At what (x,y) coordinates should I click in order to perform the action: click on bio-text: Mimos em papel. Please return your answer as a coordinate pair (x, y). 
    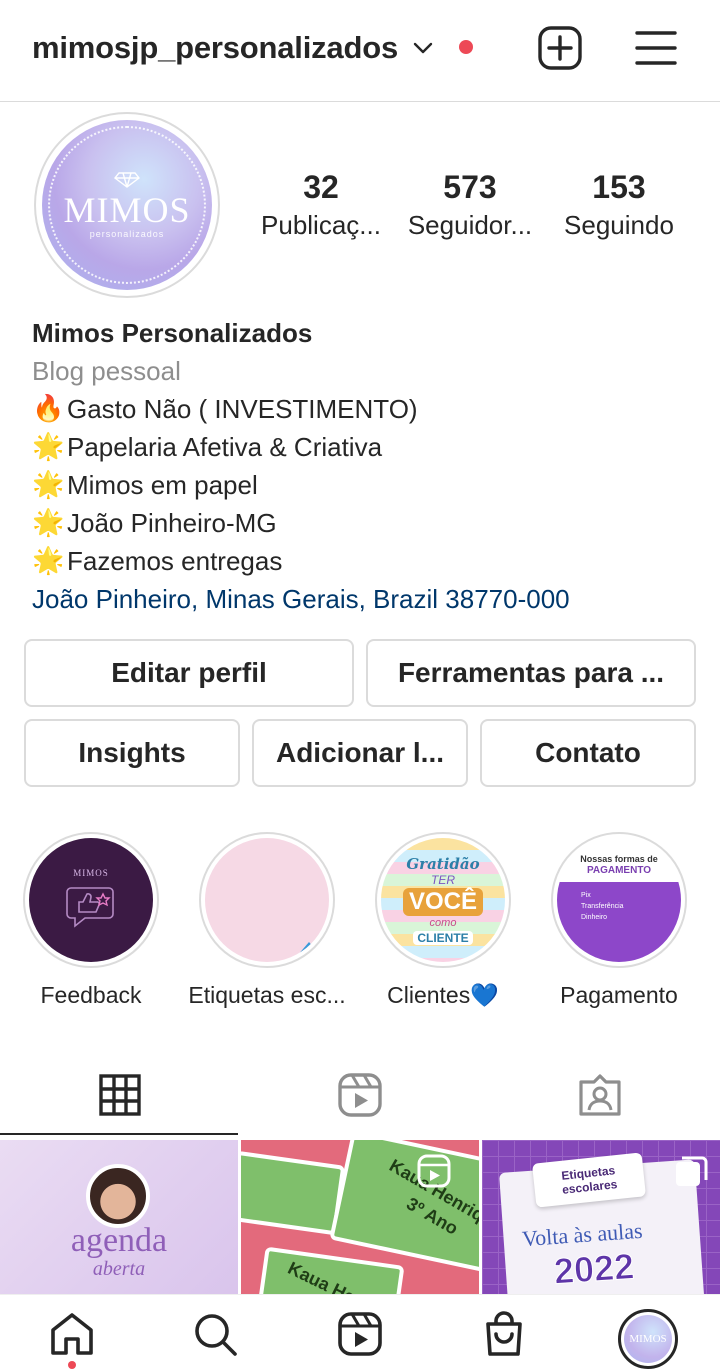
    Looking at the image, I should click on (162, 485).